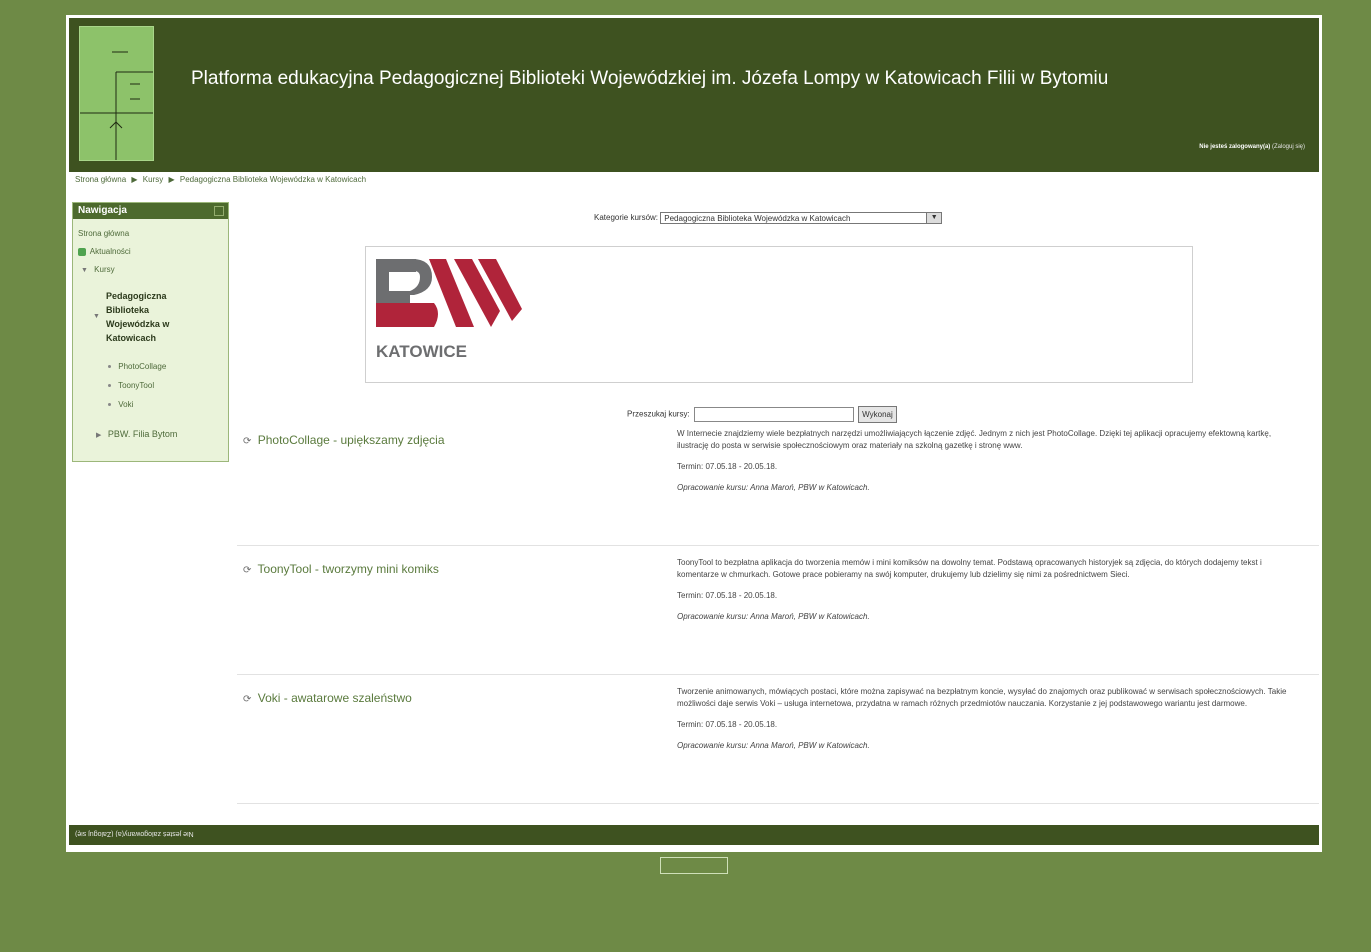 This screenshot has width=1371, height=952. Describe the element at coordinates (351, 440) in the screenshot. I see `course-title: PhotoCollage - upiększamy zdjęcia` at that location.